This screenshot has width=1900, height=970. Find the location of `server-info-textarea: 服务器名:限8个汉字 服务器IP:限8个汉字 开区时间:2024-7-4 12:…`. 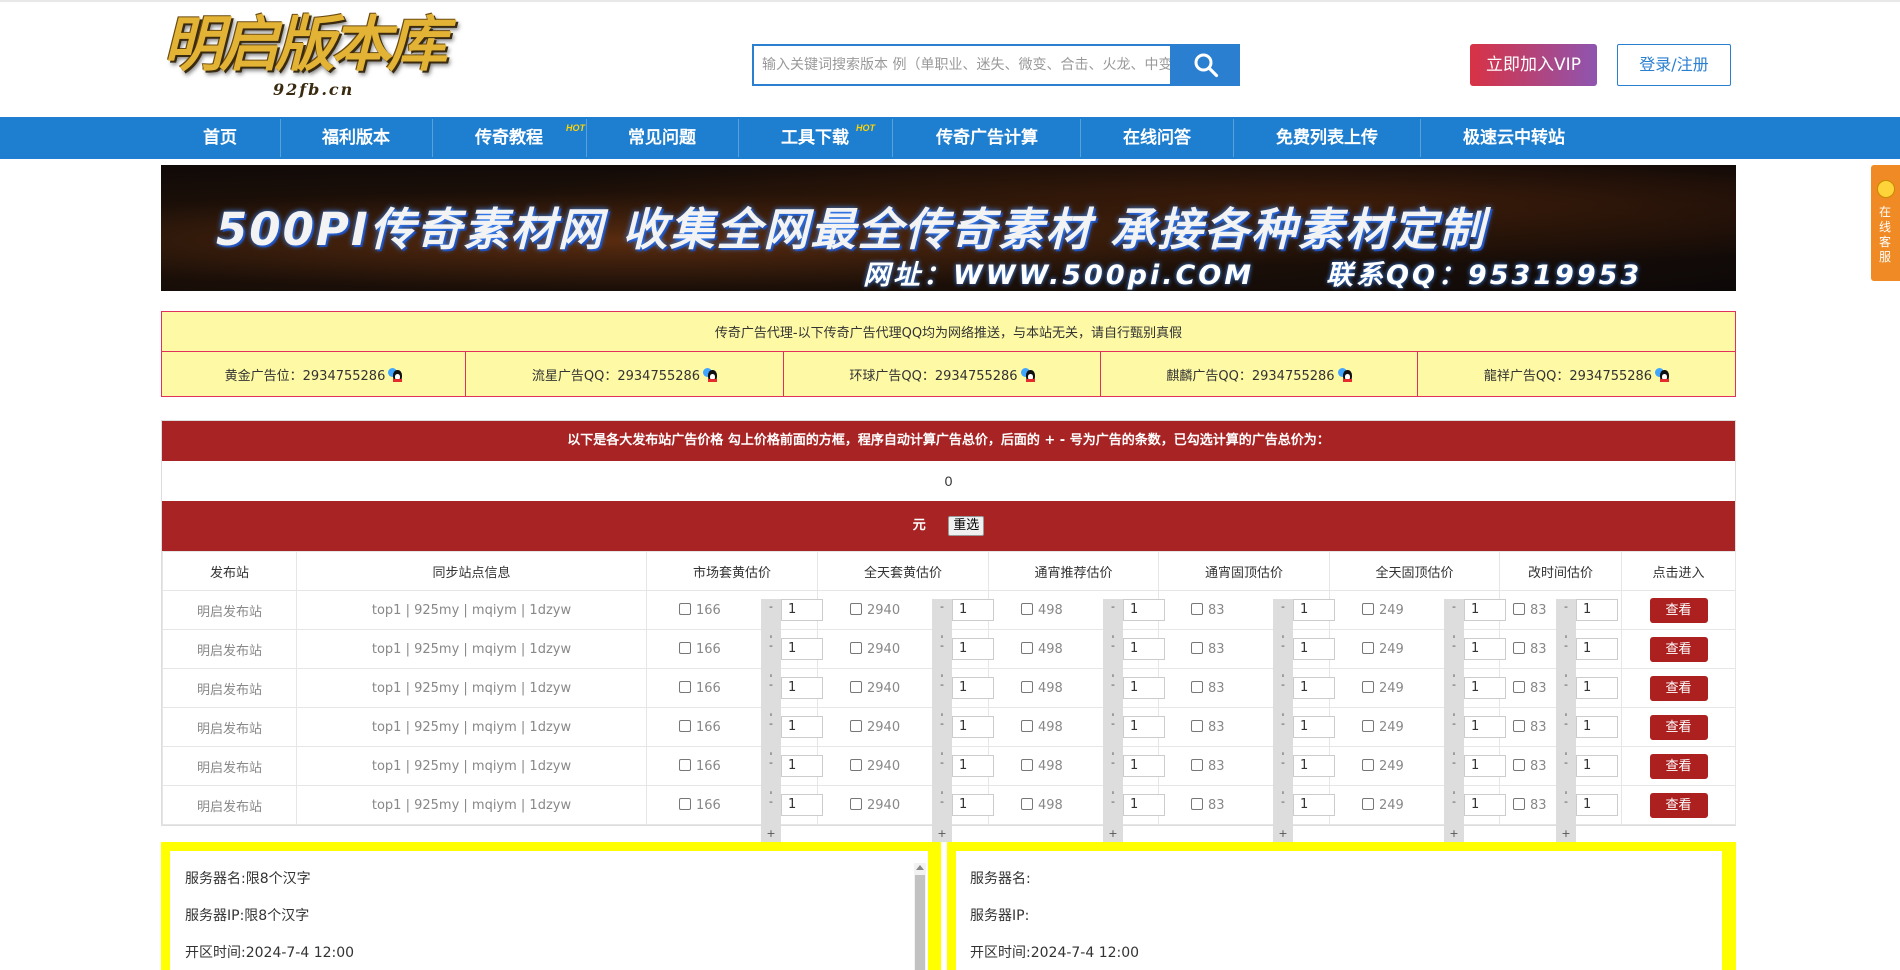

server-info-textarea: 服务器名:限8个汉字 服务器IP:限8个汉字 开区时间:2024-7-4 12:… is located at coordinates (549, 910).